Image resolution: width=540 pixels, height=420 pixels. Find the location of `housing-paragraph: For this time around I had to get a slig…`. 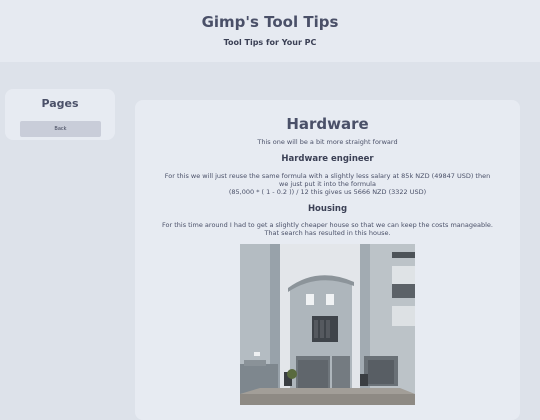

housing-paragraph: For this time around I had to get a slig… is located at coordinates (327, 229).